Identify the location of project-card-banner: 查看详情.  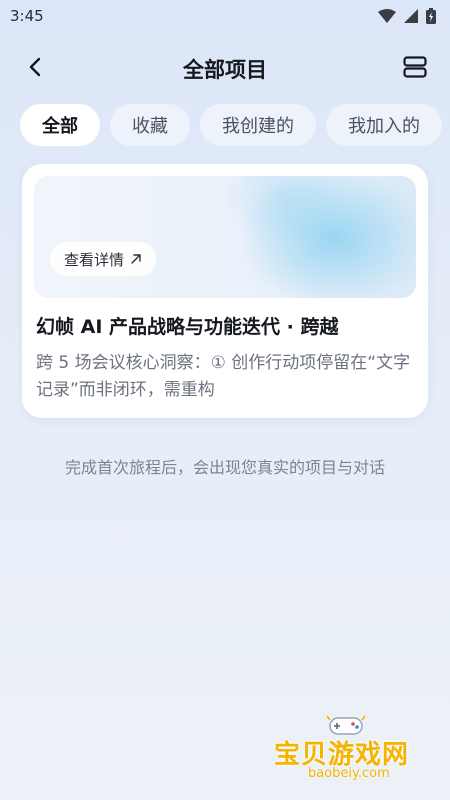
(225, 237).